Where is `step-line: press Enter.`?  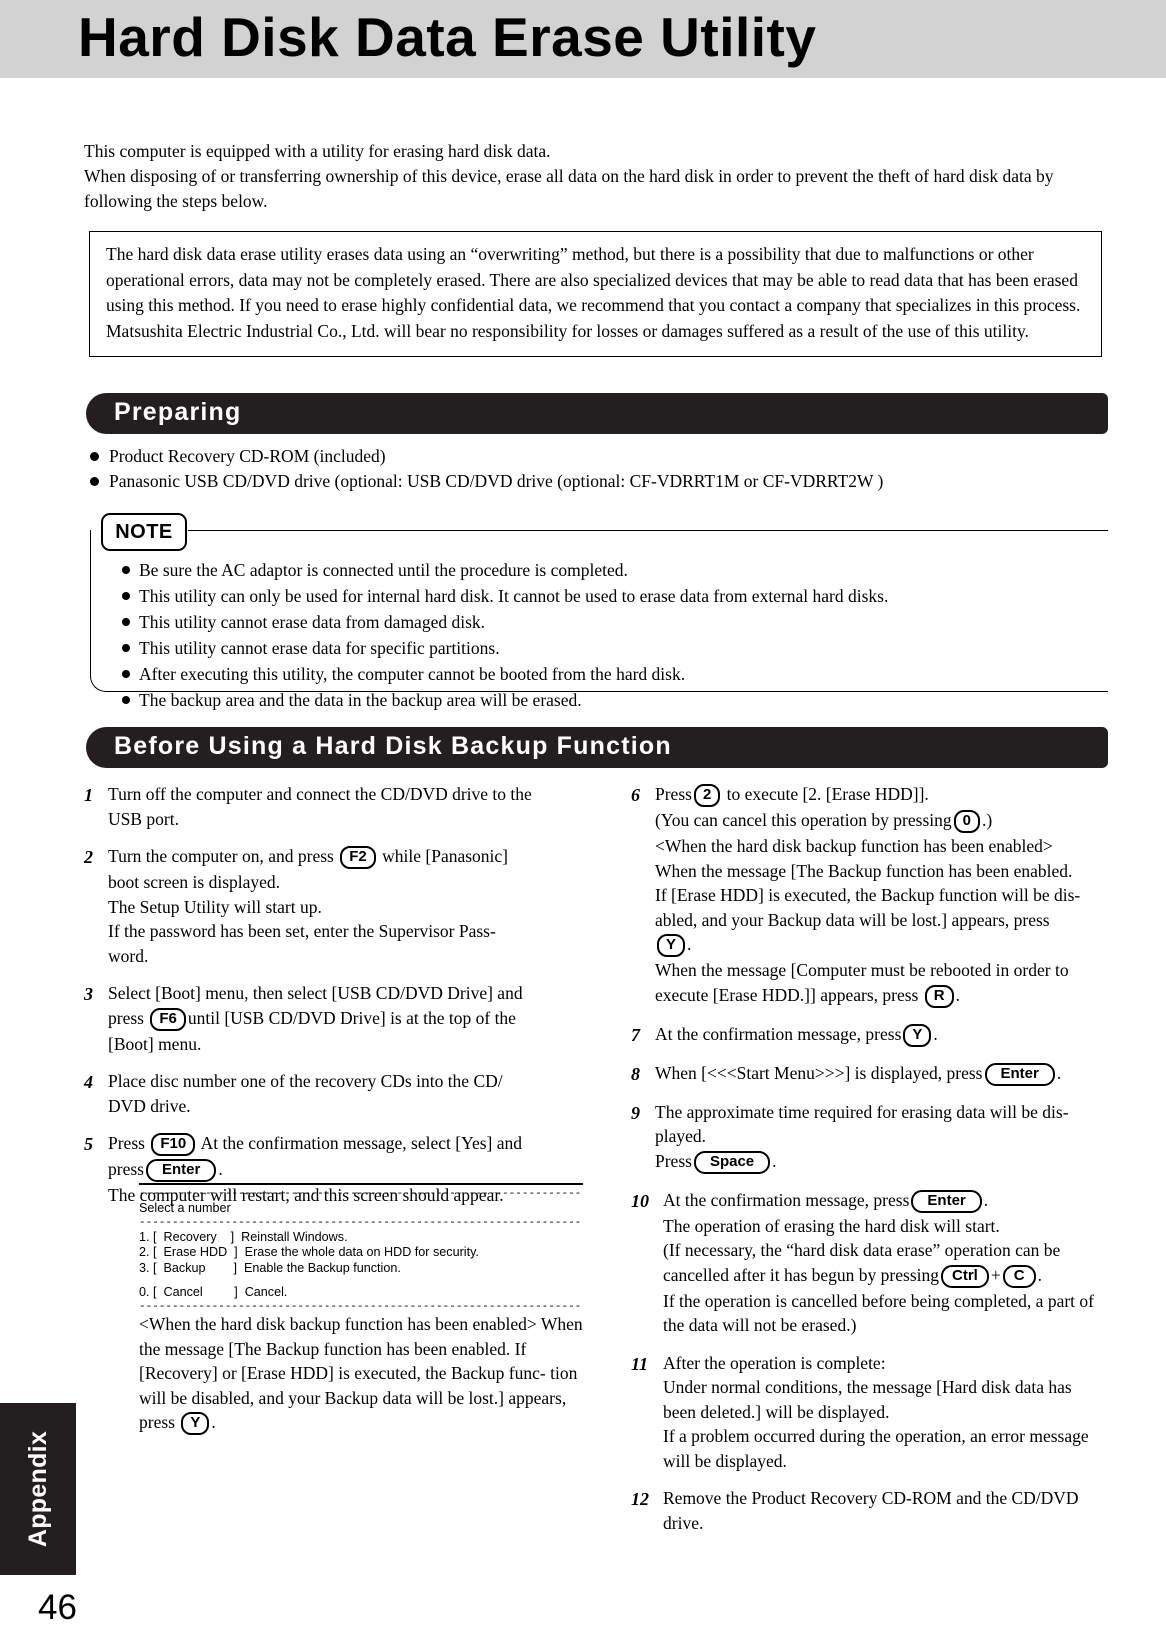
step-line: press Enter. is located at coordinates (348, 1170).